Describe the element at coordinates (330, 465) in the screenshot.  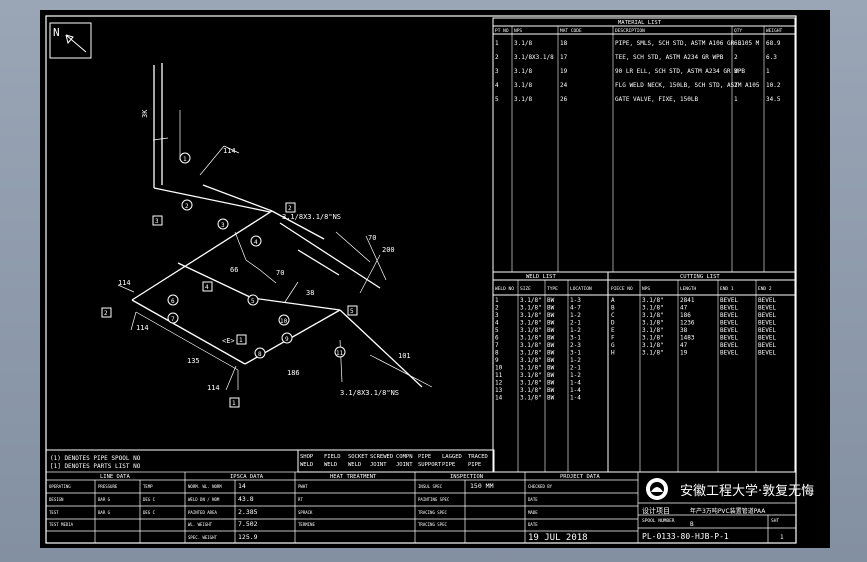
I see `counter-field-sub: WELD` at that location.